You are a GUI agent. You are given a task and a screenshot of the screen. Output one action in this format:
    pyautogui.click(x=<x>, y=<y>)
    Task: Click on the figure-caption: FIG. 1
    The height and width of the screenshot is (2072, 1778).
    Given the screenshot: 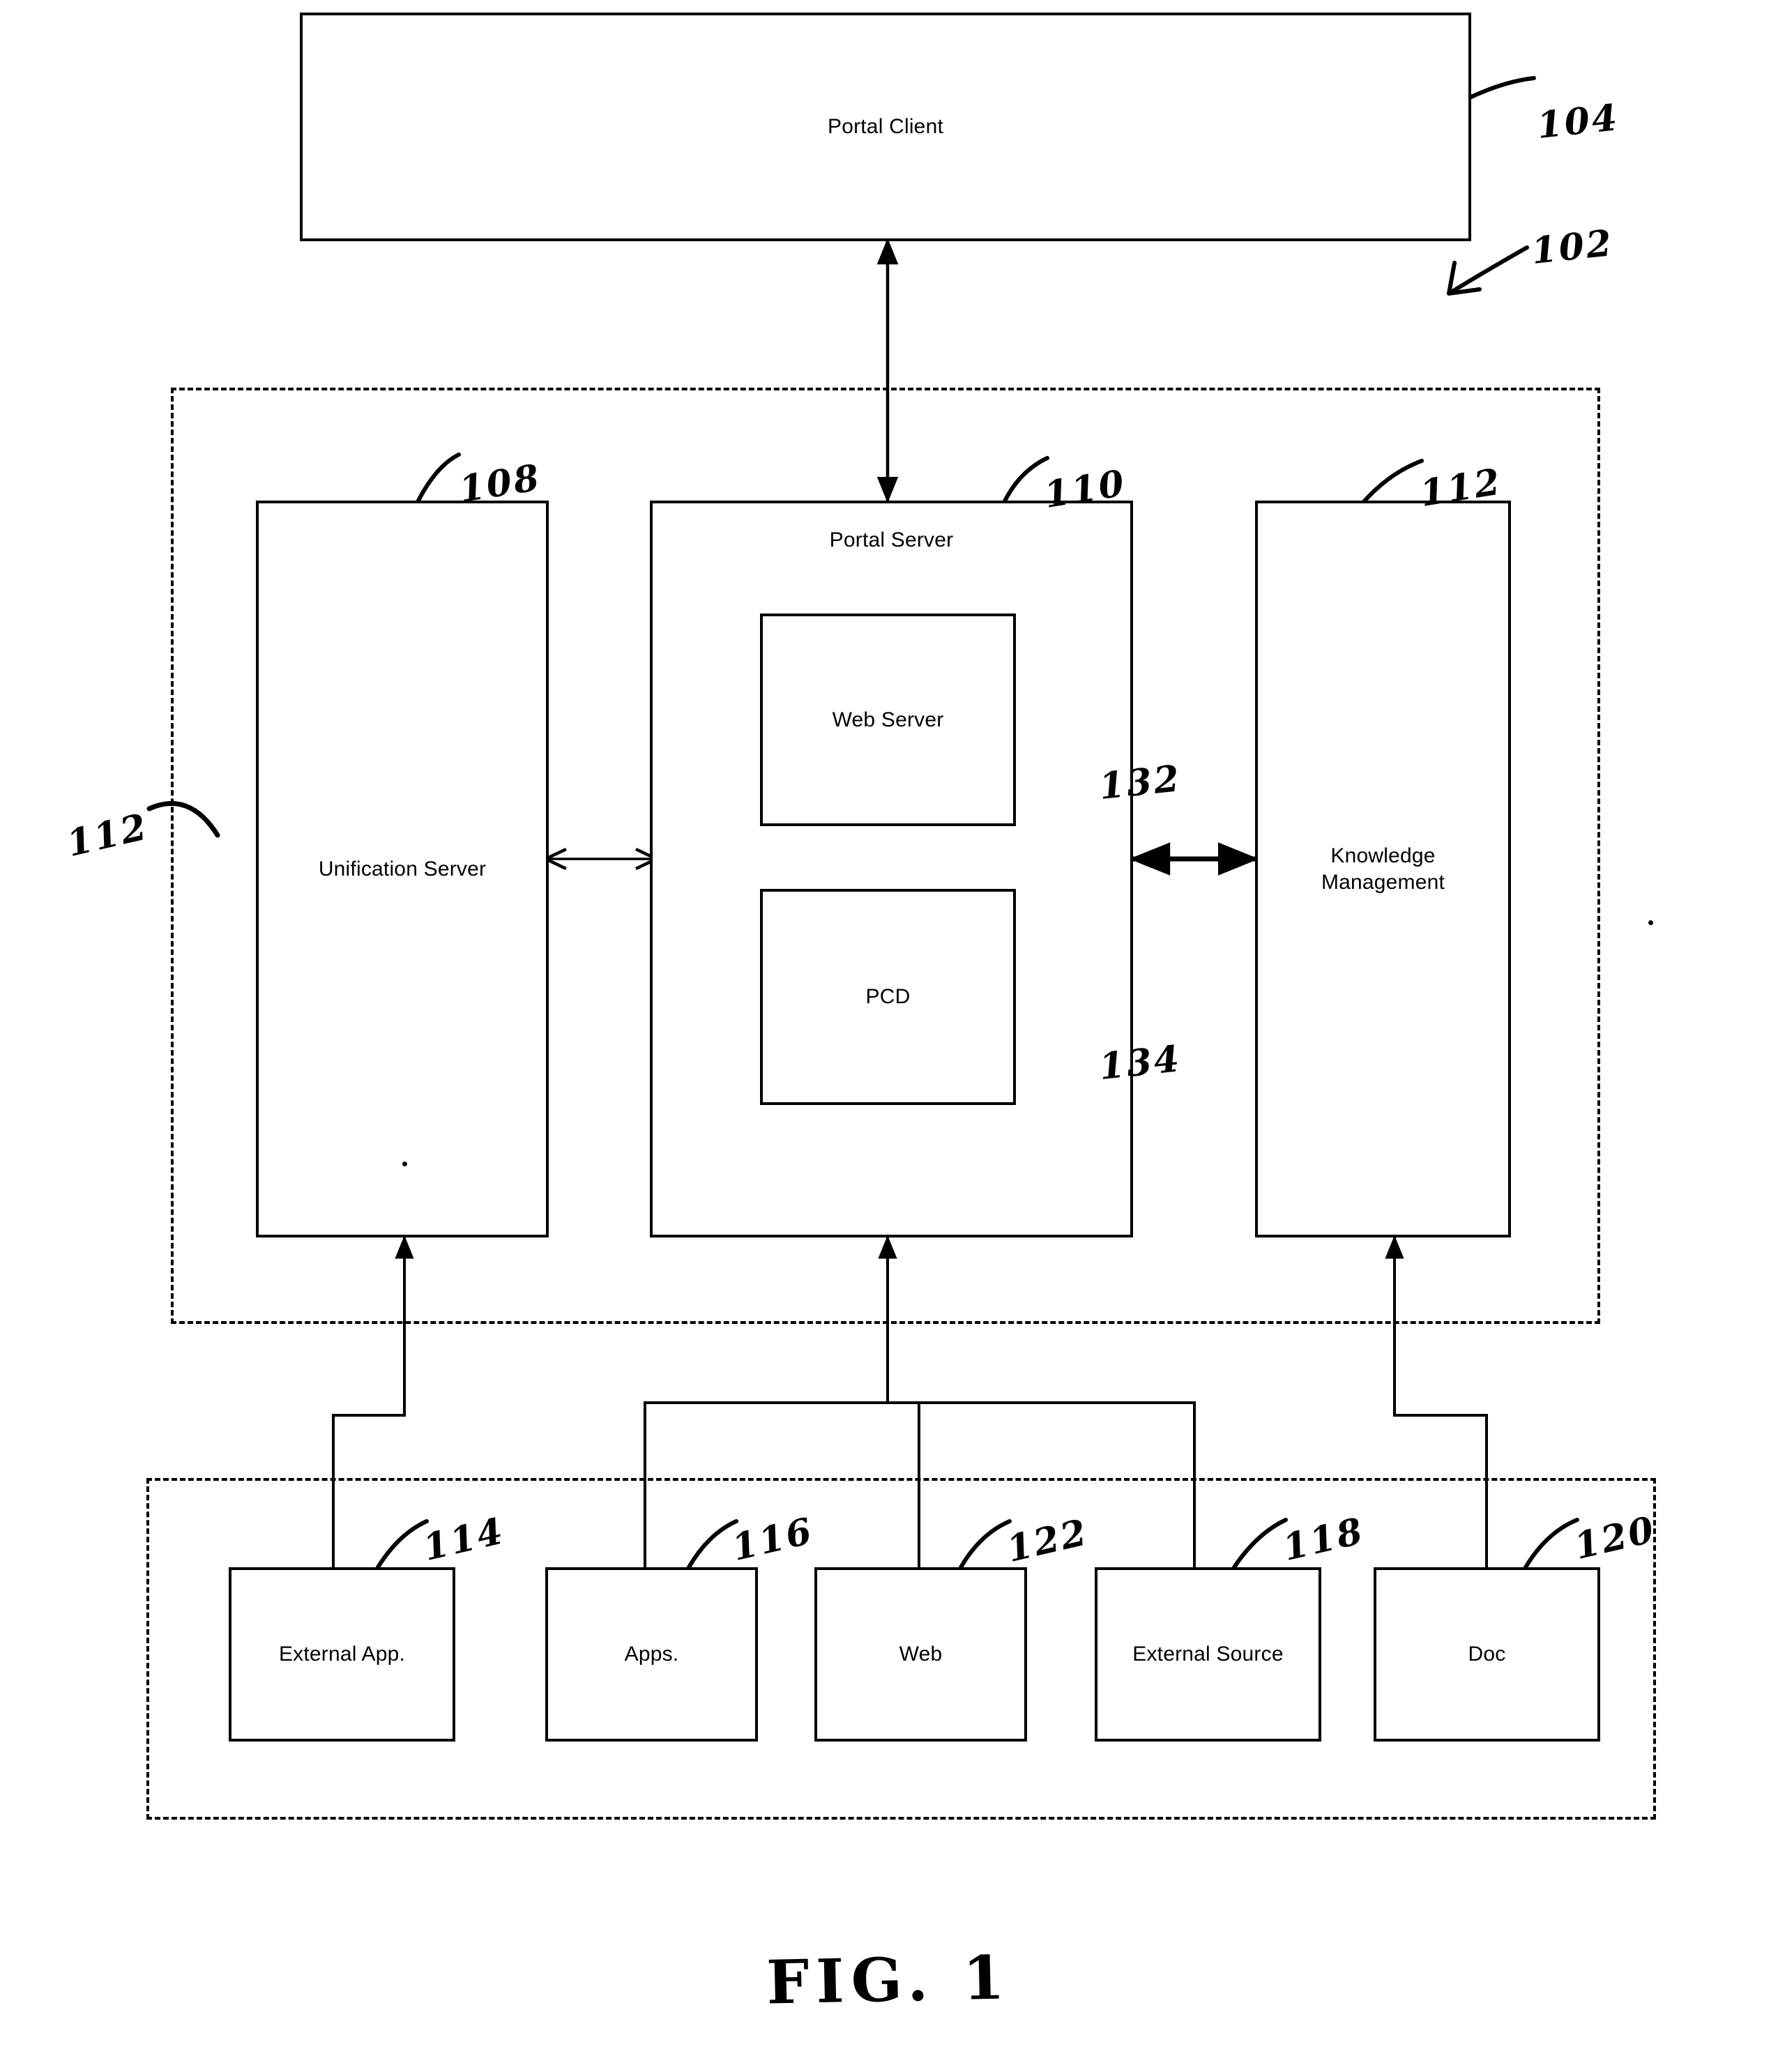 What is the action you would take?
    pyautogui.click(x=889, y=1980)
    